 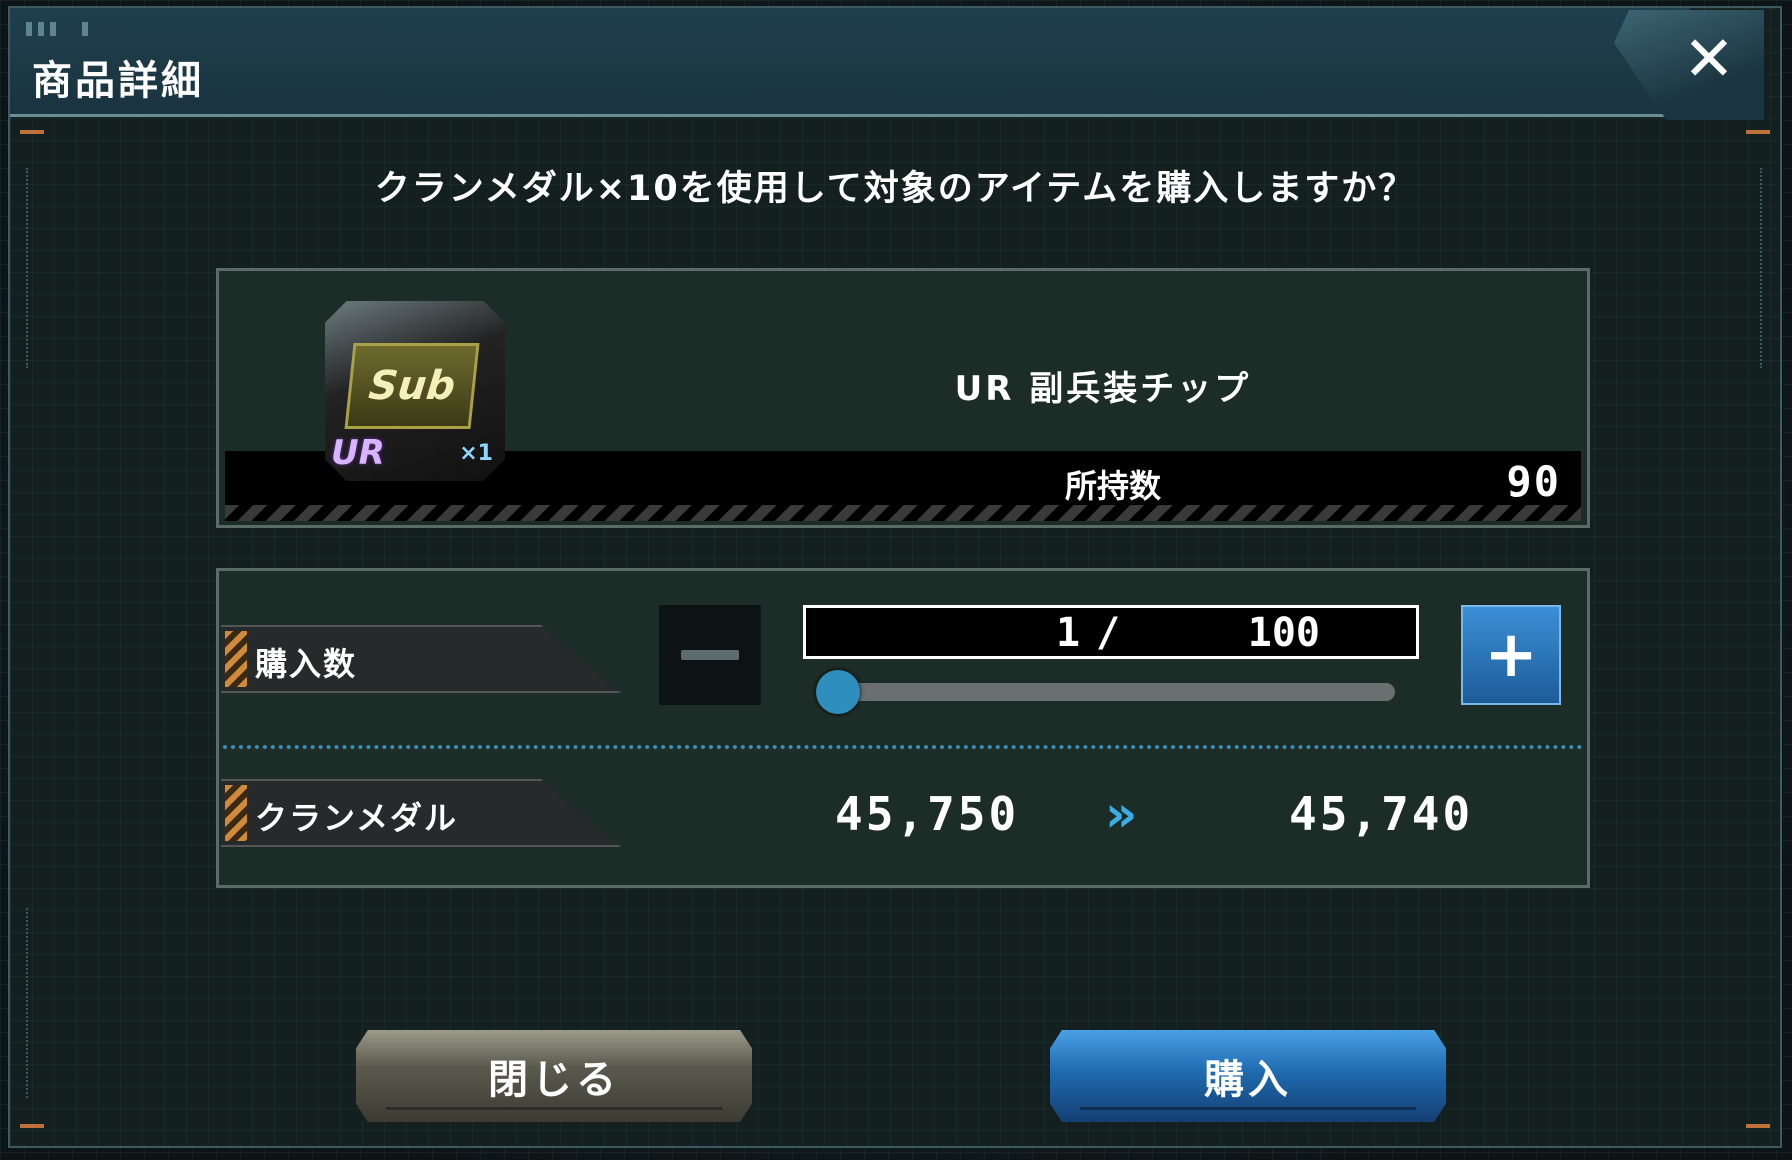 What do you see at coordinates (1248, 1080) in the screenshot?
I see `buy-button-label: 購入` at bounding box center [1248, 1080].